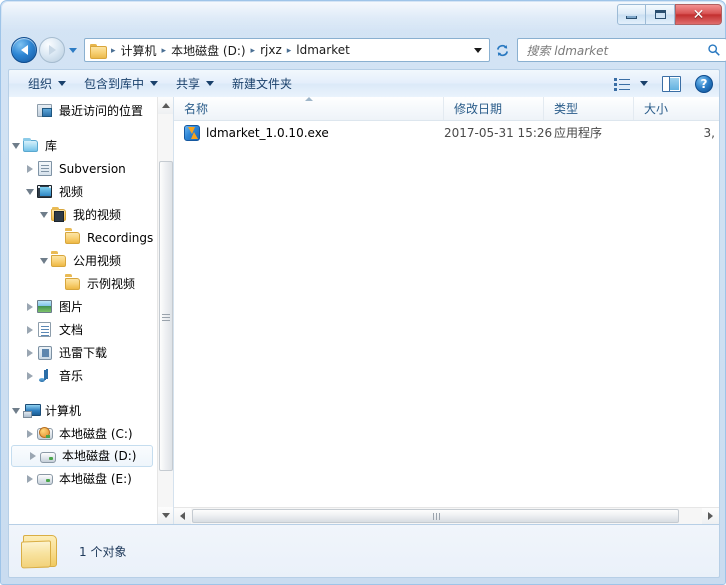 The width and height of the screenshot is (726, 585). Describe the element at coordinates (73, 50) in the screenshot. I see `history-dropdown-icon` at that location.